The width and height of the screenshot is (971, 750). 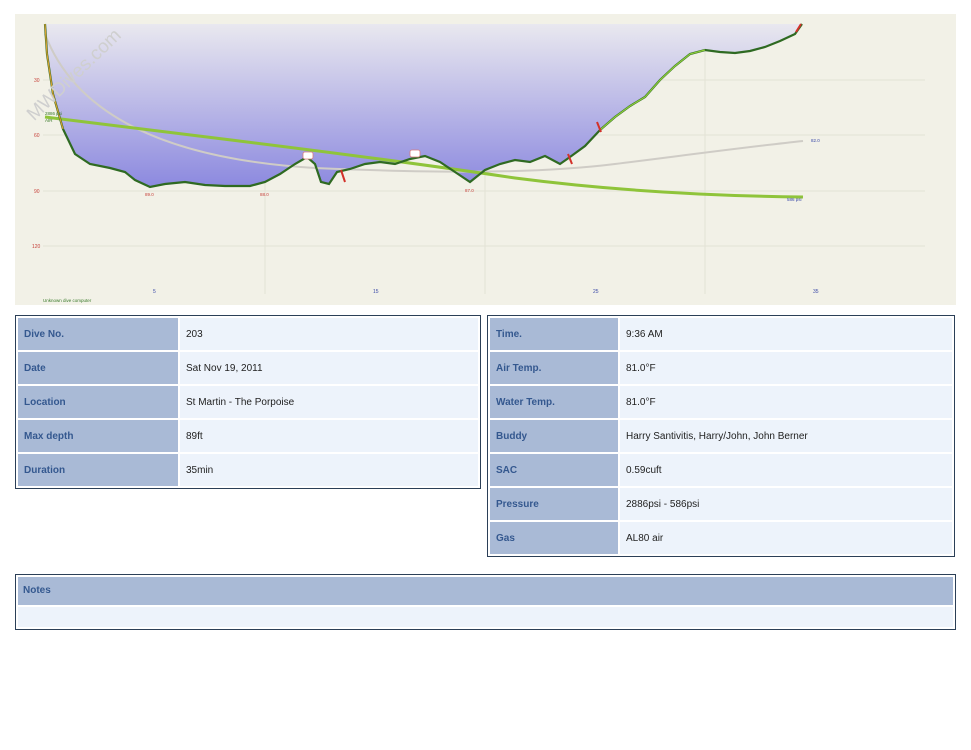 I want to click on table-row: Pressure 2886psi - 586psi, so click(x=721, y=504).